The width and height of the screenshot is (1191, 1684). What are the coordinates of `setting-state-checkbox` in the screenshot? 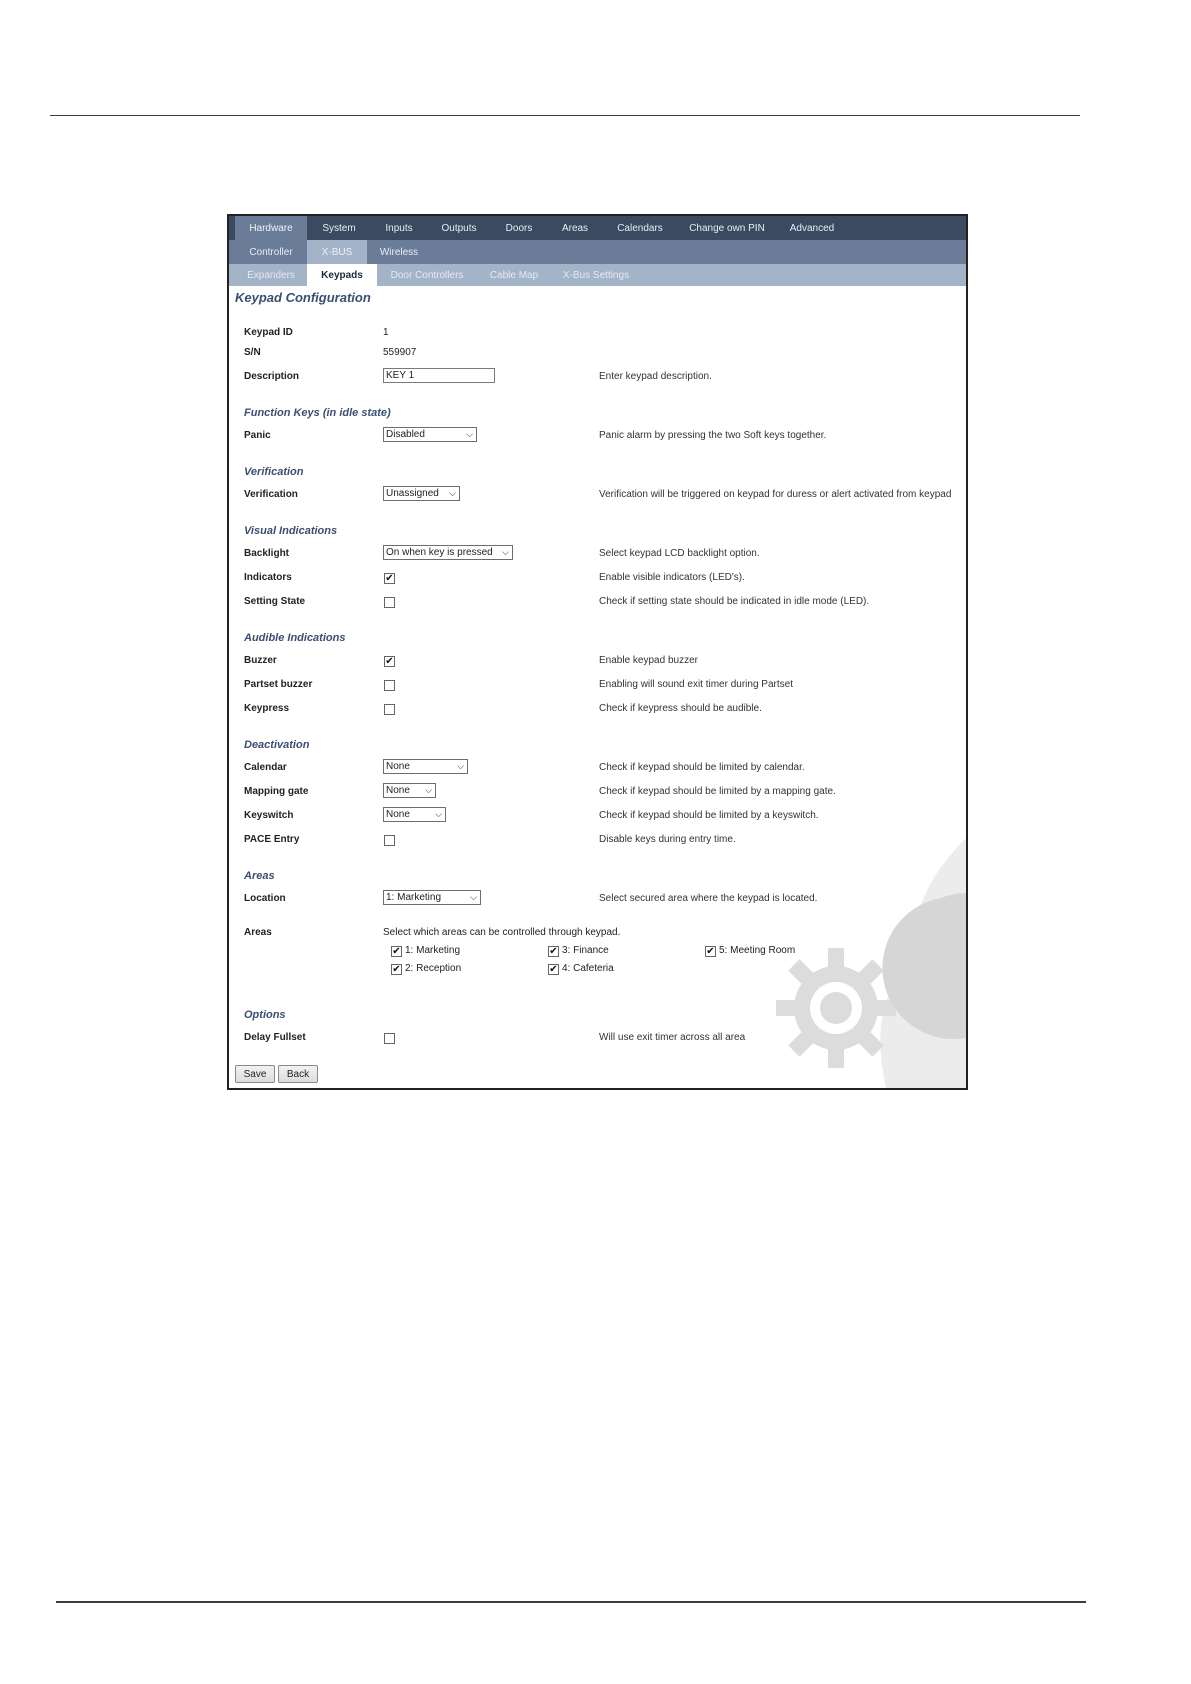 It's located at (389, 602).